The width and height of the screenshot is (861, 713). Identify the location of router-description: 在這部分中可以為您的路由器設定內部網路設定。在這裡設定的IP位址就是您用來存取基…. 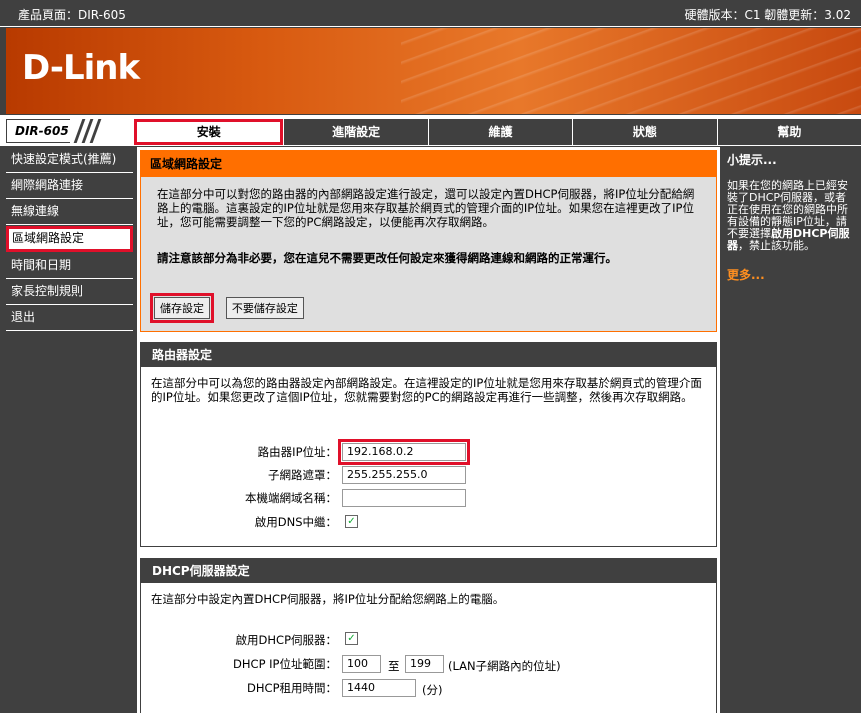
(426, 390).